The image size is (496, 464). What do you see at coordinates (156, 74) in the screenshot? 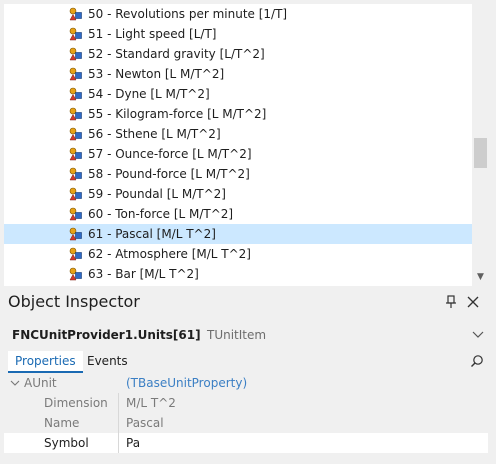
I see `tree-item-label: 53 - Newton [L M/T^2]` at bounding box center [156, 74].